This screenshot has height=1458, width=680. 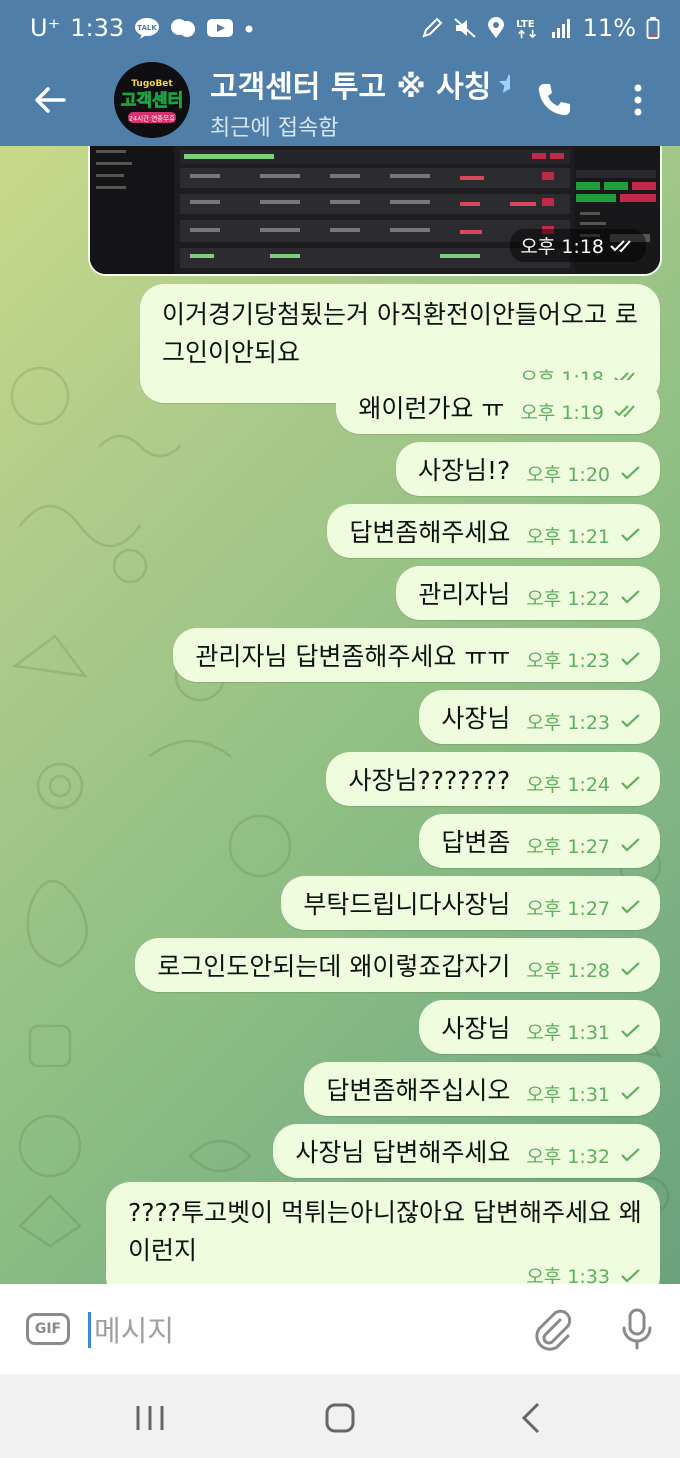 I want to click on svg-text: TALK, so click(x=147, y=28).